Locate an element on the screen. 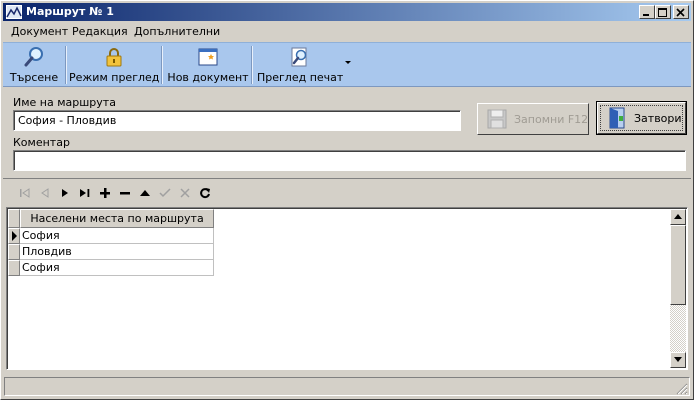 Image resolution: width=694 pixels, height=400 pixels. checkmark-icon is located at coordinates (165, 193).